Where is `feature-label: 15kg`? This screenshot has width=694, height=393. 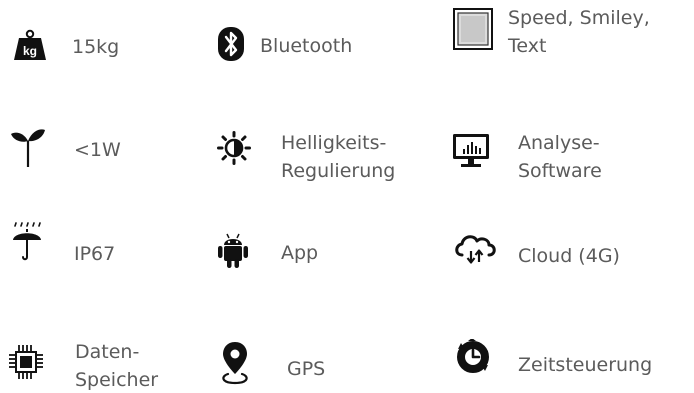
feature-label: 15kg is located at coordinates (96, 47).